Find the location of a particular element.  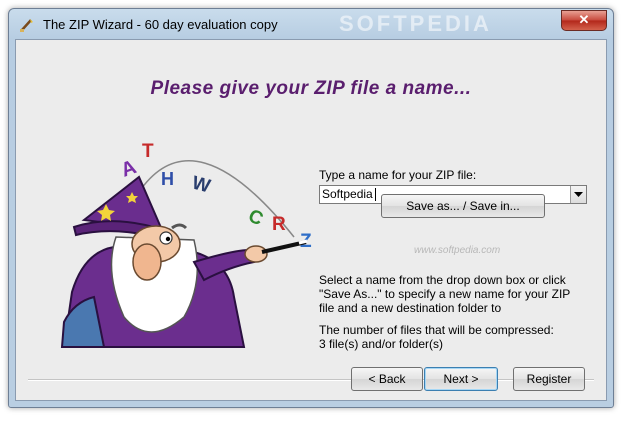

register-button: Register is located at coordinates (549, 379).